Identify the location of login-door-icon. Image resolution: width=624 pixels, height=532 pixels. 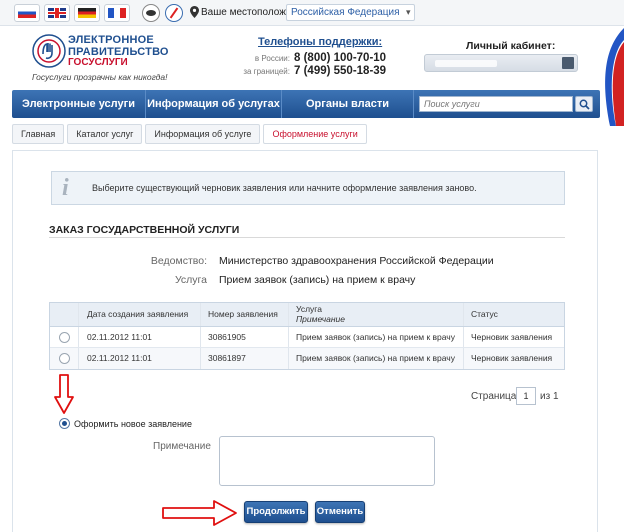
(568, 63).